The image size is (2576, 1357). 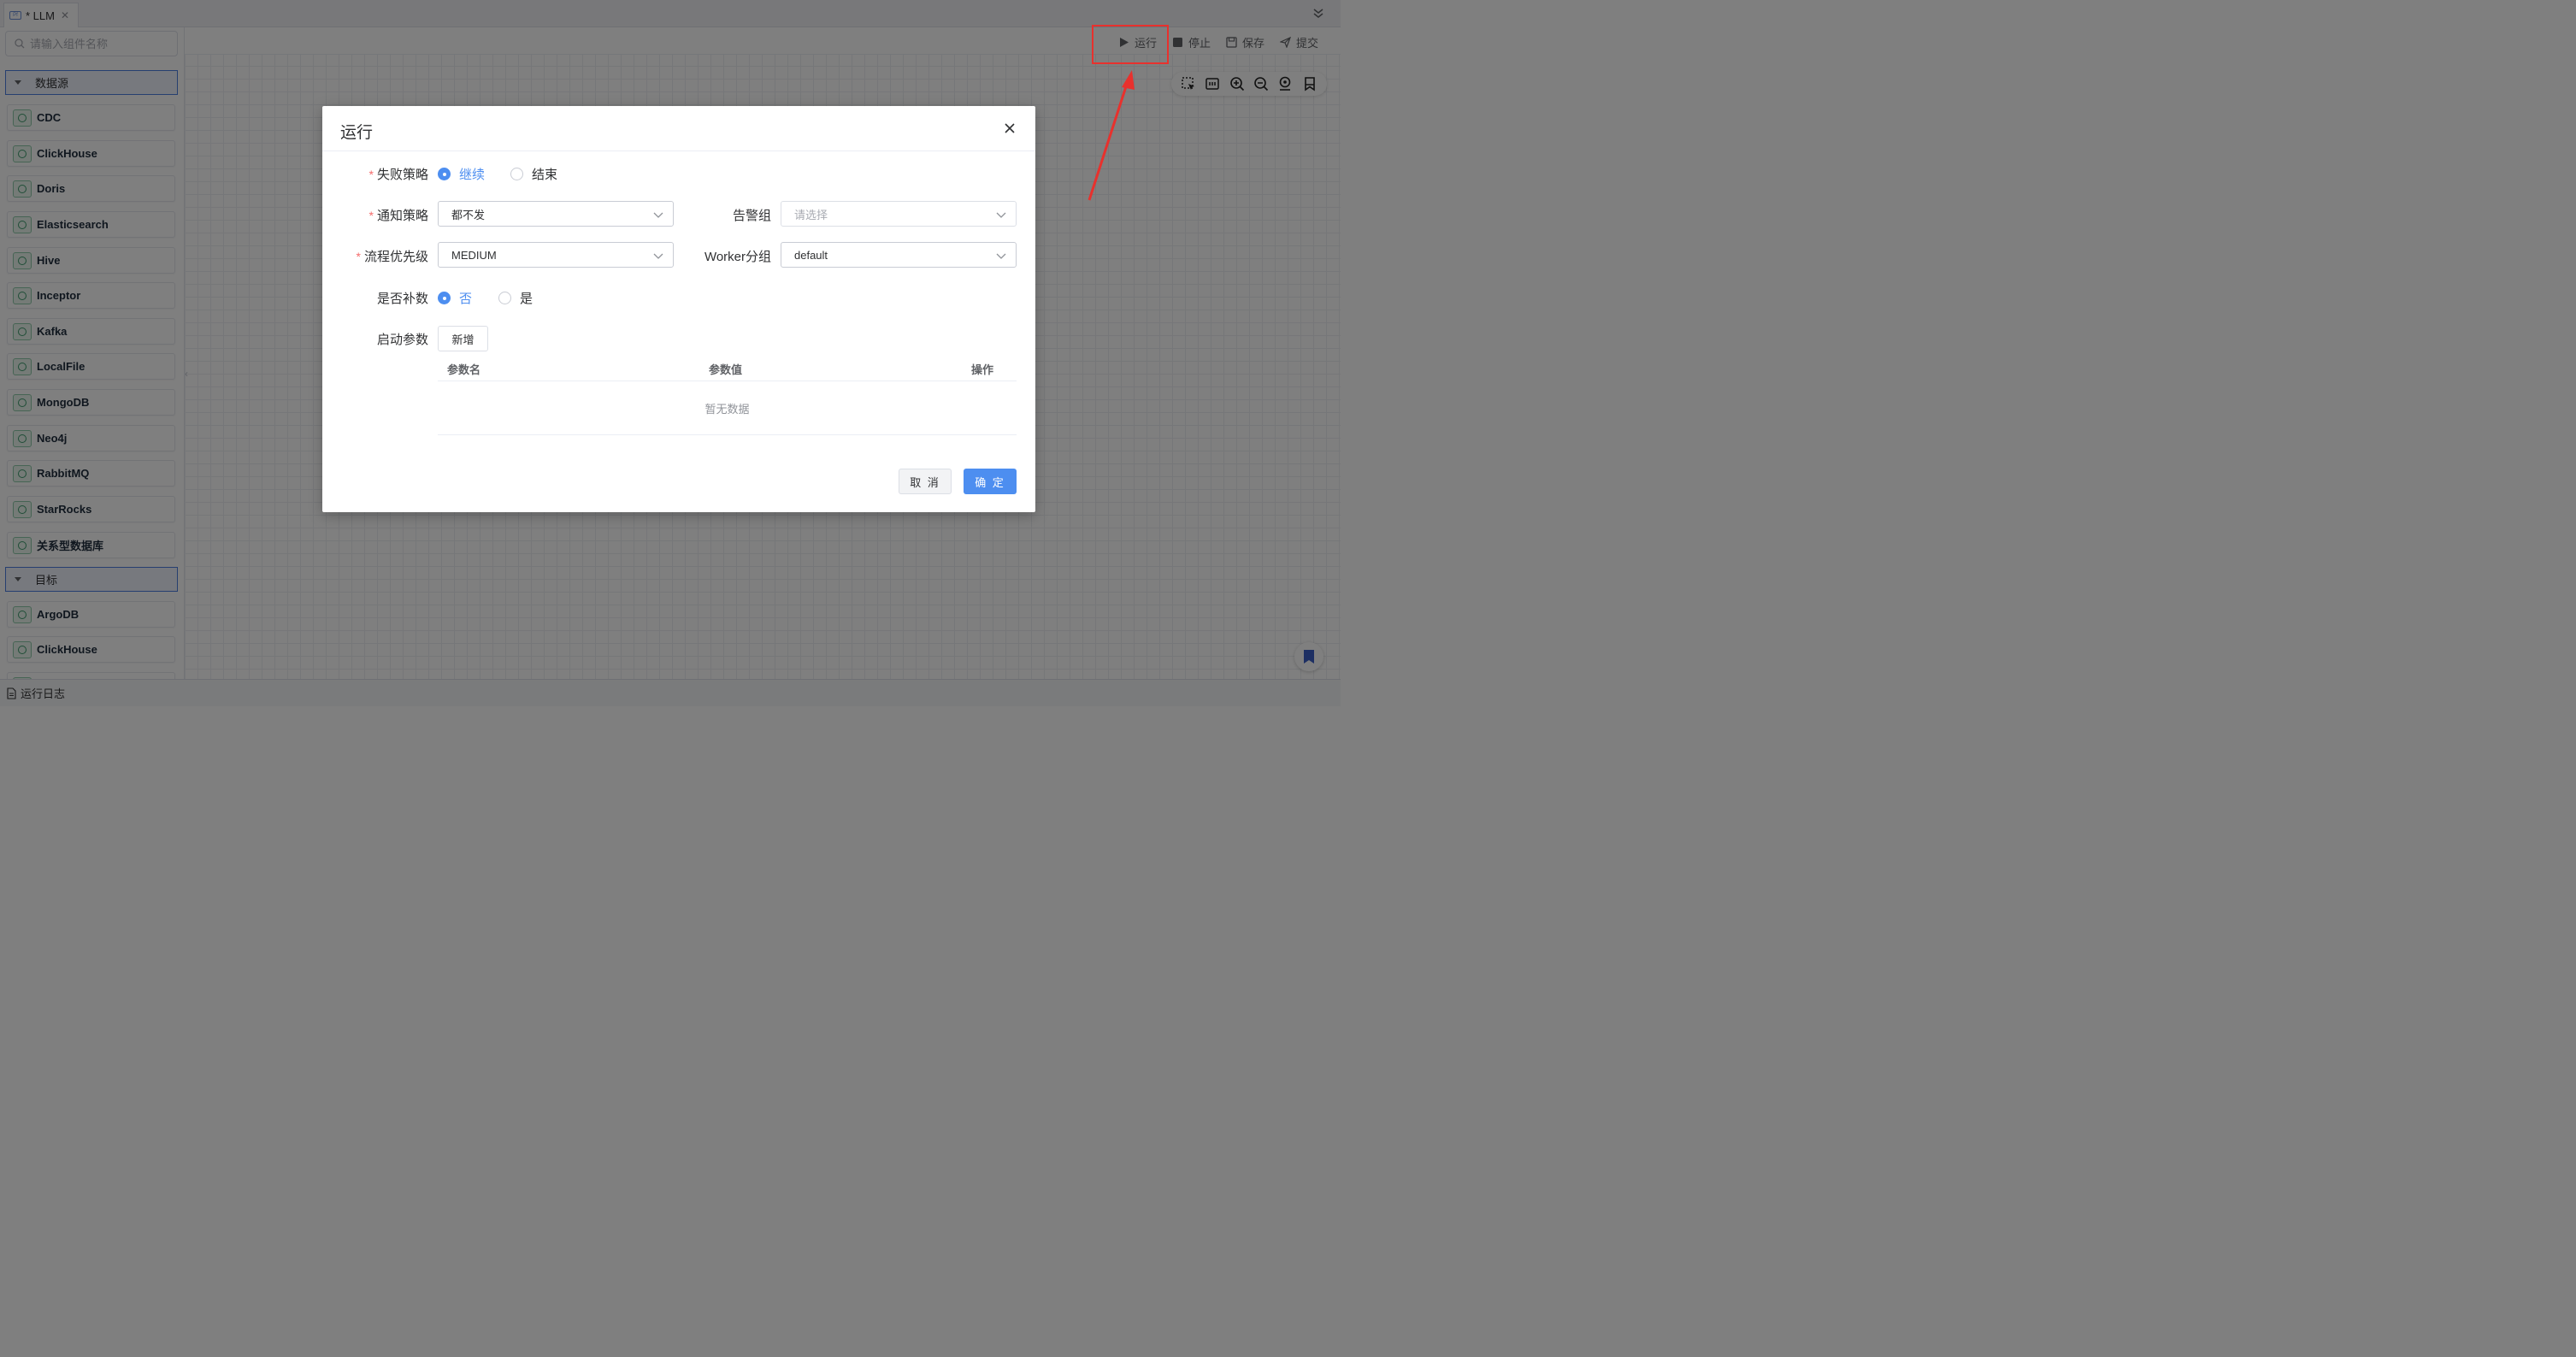 I want to click on priority-select: MEDIUM, so click(x=556, y=255).